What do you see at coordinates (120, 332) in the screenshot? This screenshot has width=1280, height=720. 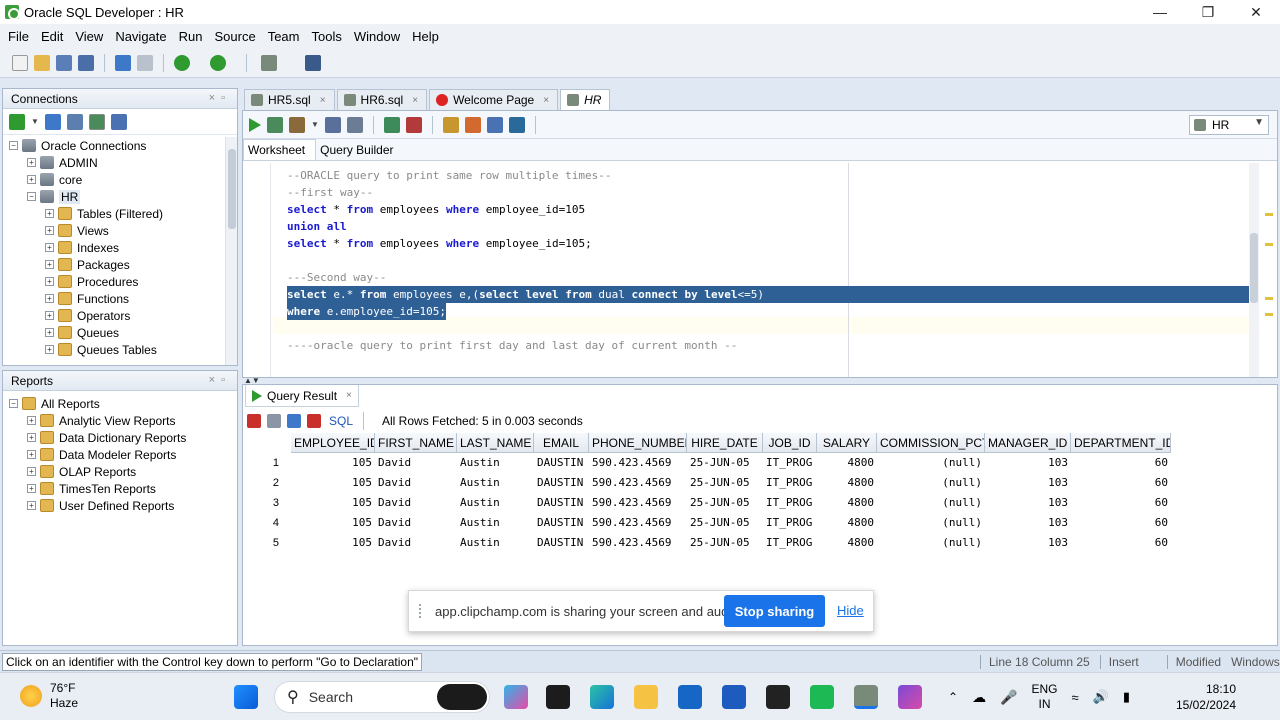 I see `tree-item: + Queues` at bounding box center [120, 332].